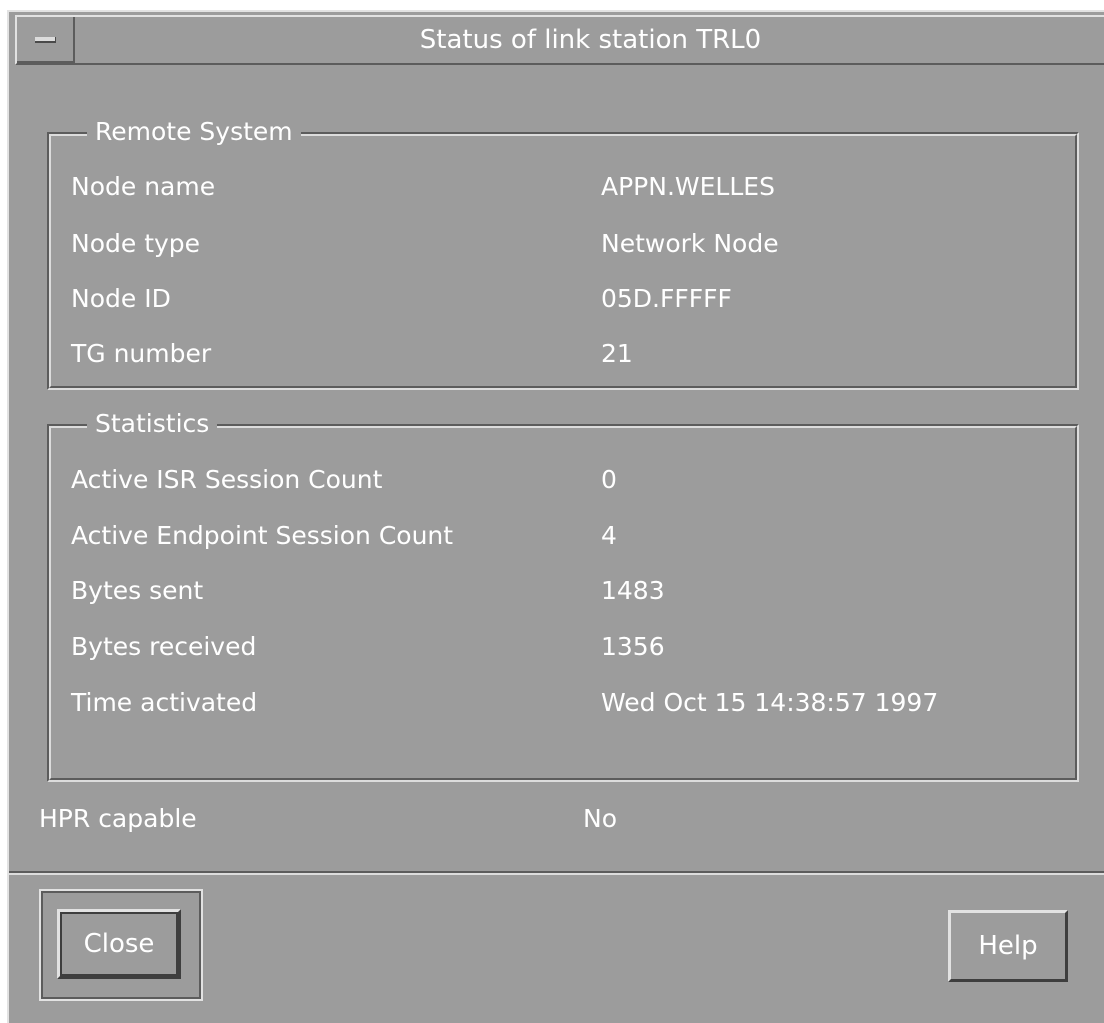  Describe the element at coordinates (164, 646) in the screenshot. I see `bytes-received-label: Bytes received` at that location.